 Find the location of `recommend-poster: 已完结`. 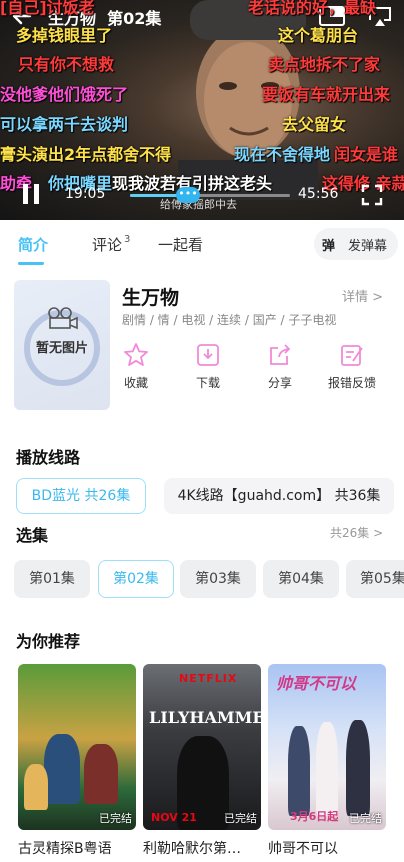

recommend-poster: 已完结 is located at coordinates (77, 747).